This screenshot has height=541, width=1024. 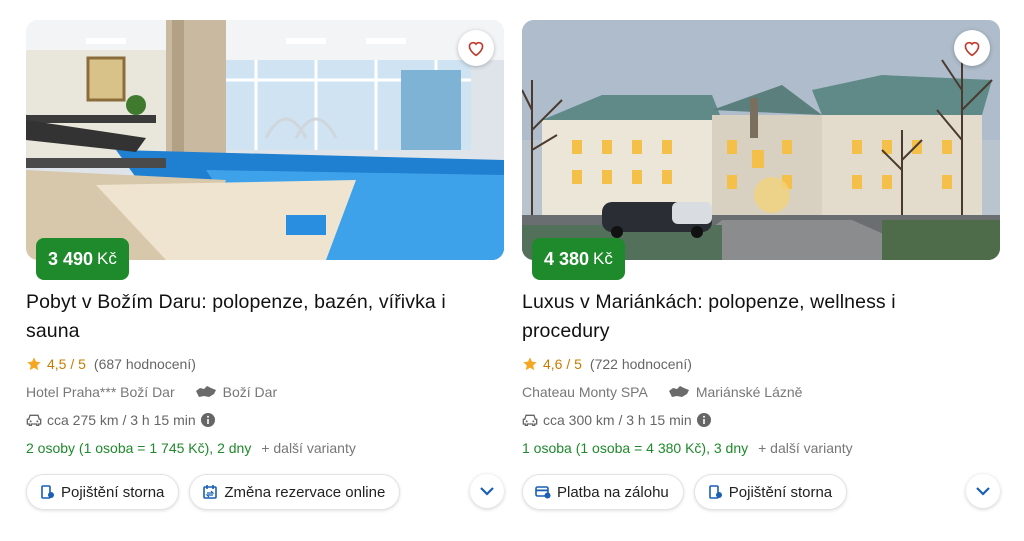 I want to click on hotel-name: Chateau Monty SPA, so click(x=585, y=392).